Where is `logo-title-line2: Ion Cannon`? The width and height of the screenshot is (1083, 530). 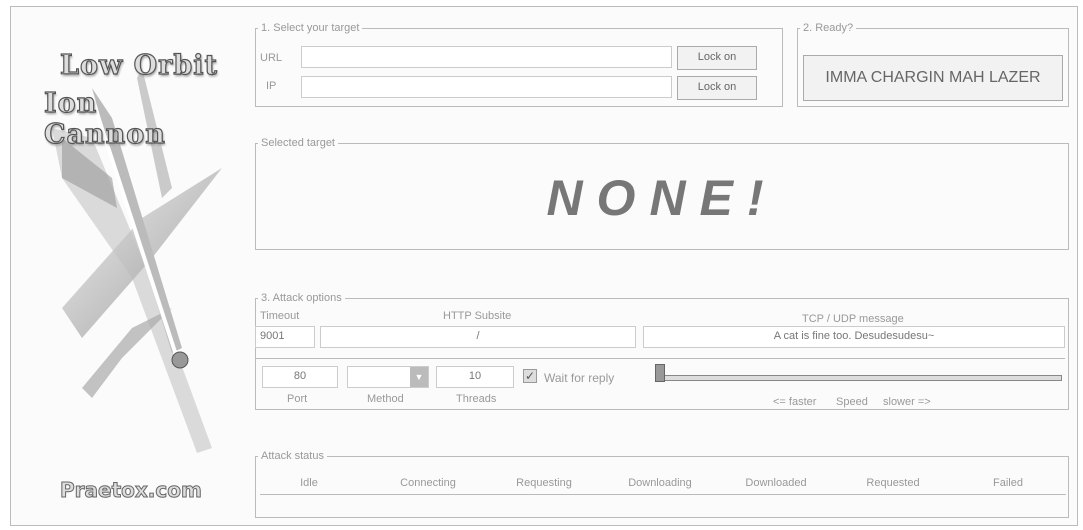
logo-title-line2: Ion Cannon is located at coordinates (104, 118).